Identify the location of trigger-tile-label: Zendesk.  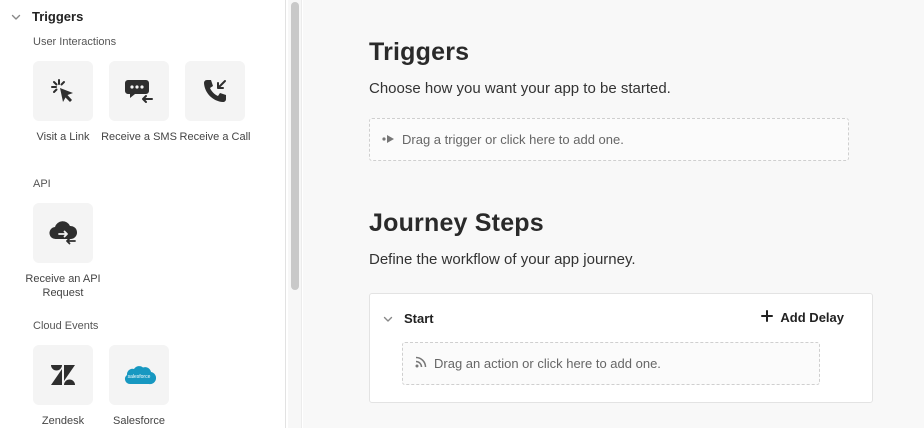
(63, 421).